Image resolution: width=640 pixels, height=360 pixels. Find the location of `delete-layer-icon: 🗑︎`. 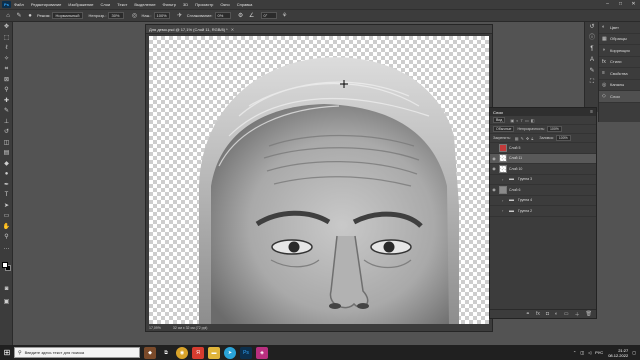

delete-layer-icon: 🗑︎ is located at coordinates (589, 314).